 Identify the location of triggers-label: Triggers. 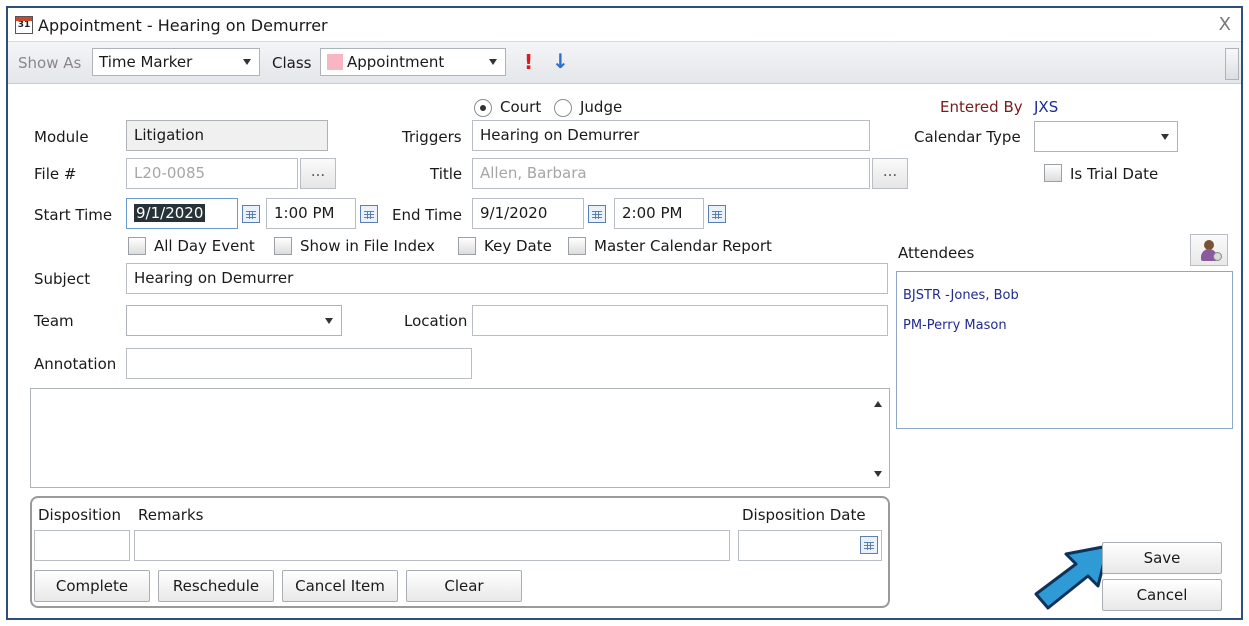
(432, 137).